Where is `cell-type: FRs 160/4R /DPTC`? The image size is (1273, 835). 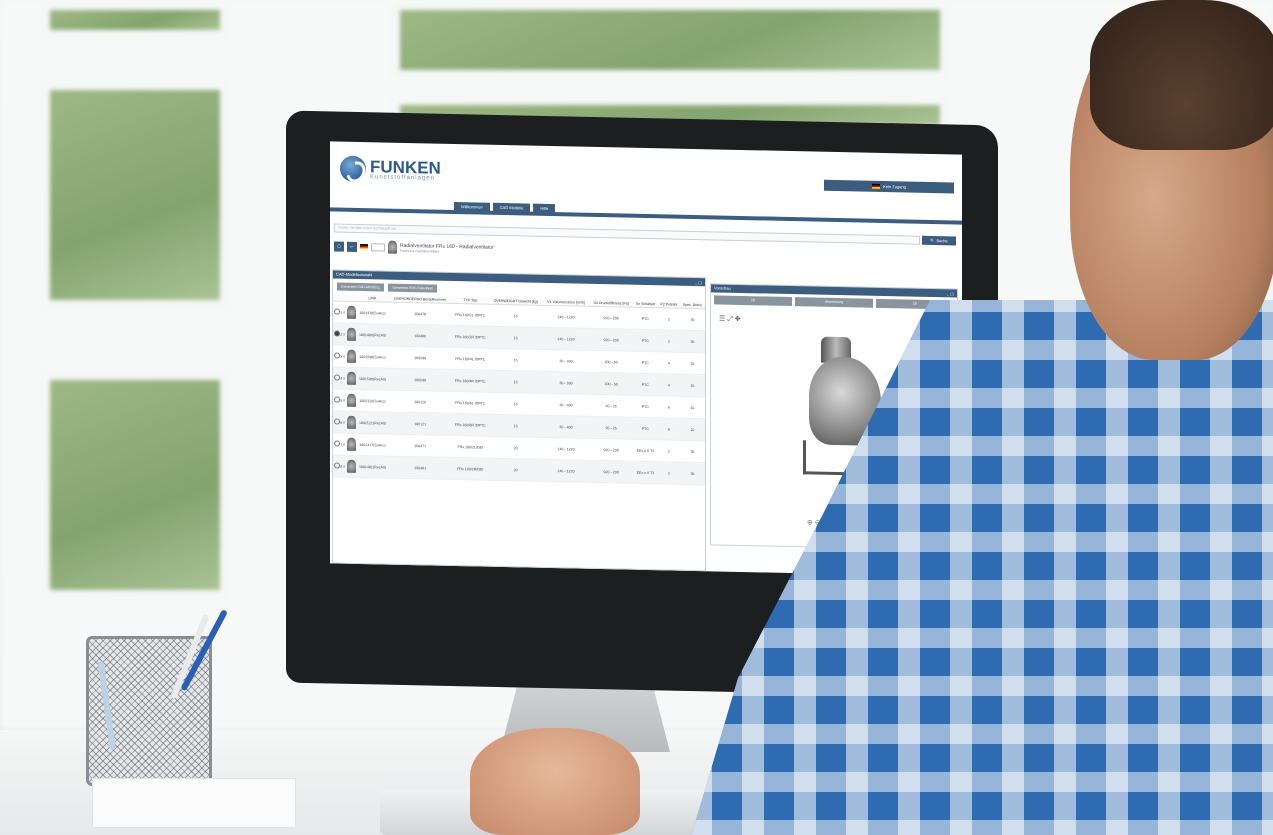 cell-type: FRs 160/4R /DPTC is located at coordinates (470, 381).